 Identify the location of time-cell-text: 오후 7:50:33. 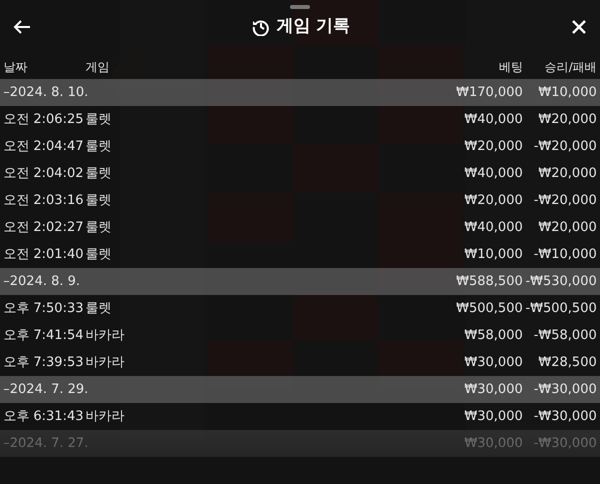
(43, 309).